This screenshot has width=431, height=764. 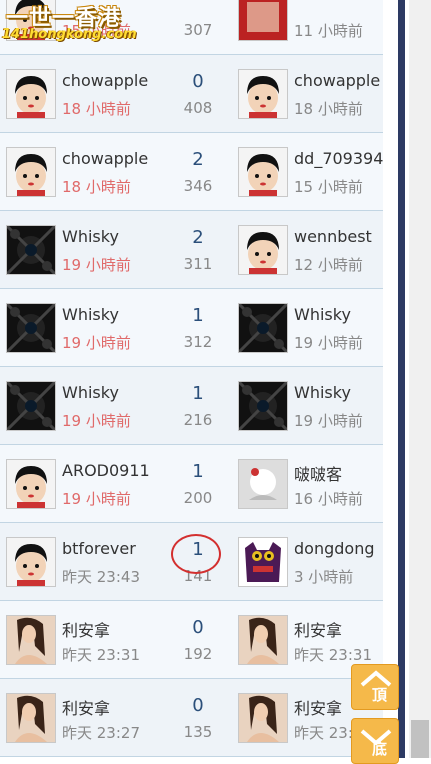 What do you see at coordinates (198, 108) in the screenshot?
I see `view-count: 408` at bounding box center [198, 108].